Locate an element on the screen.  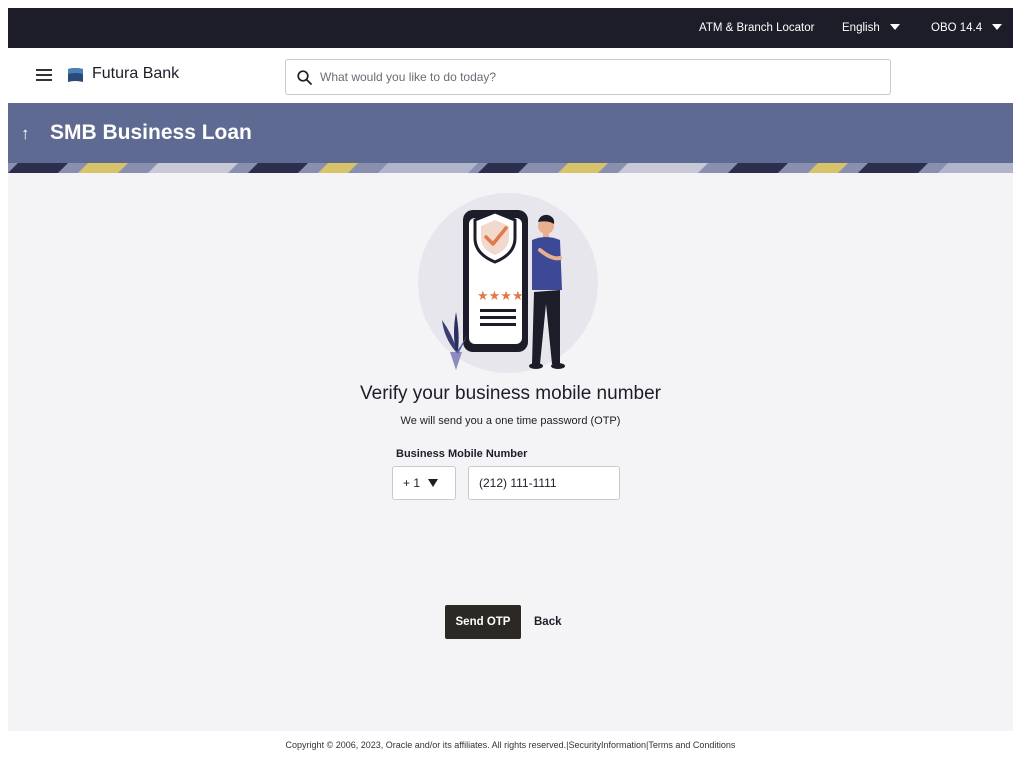
search-box is located at coordinates (588, 77).